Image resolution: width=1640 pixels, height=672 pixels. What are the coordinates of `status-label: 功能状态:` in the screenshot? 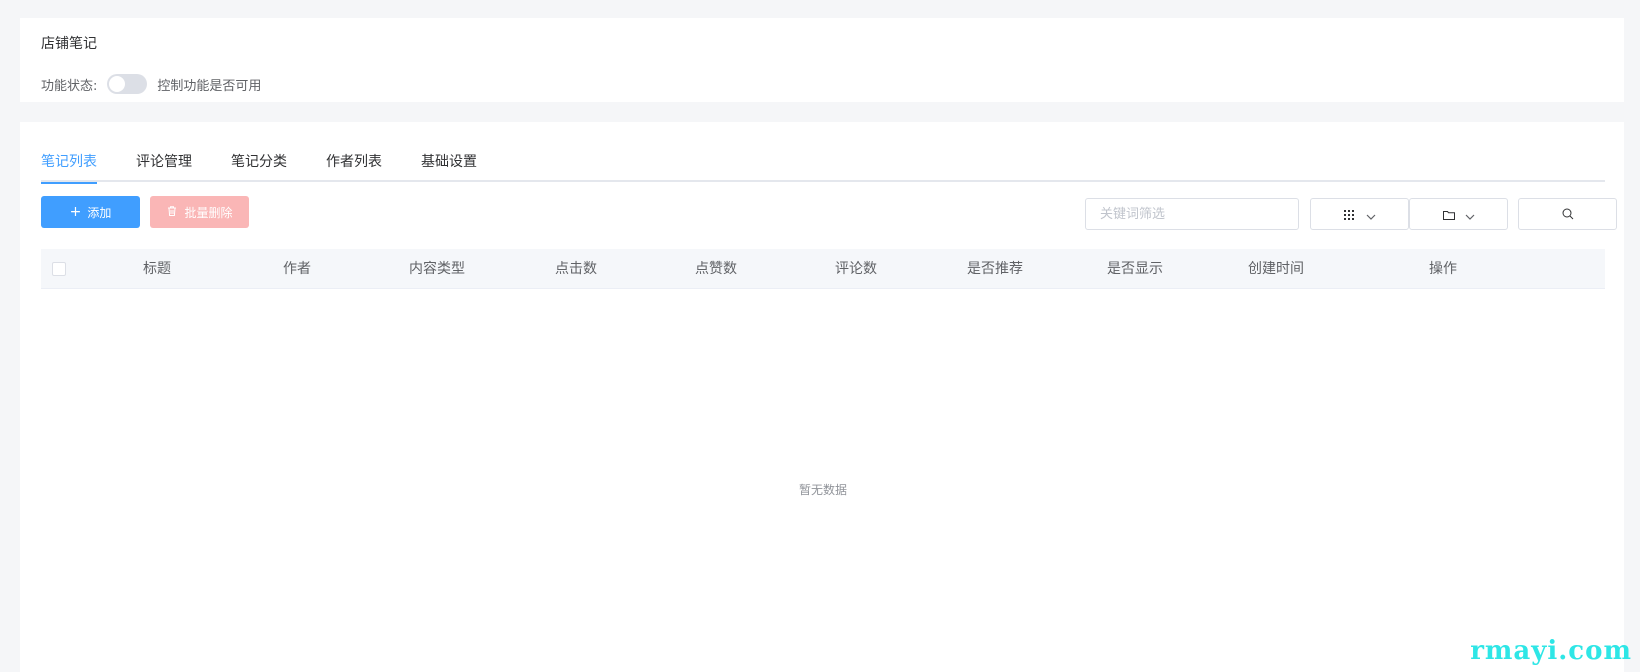 It's located at (69, 86).